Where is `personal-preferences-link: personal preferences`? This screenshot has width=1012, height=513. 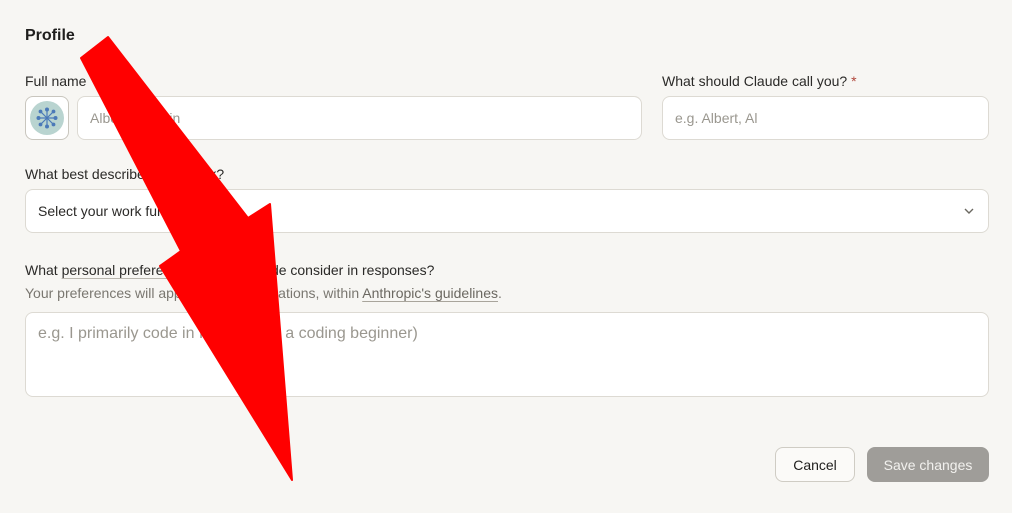 personal-preferences-link: personal preferences is located at coordinates (128, 270).